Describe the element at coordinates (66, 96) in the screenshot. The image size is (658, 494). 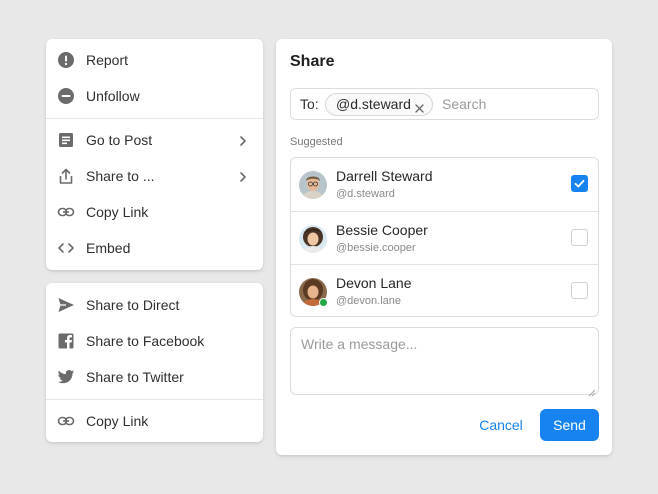
I see `minus-circle-icon` at that location.